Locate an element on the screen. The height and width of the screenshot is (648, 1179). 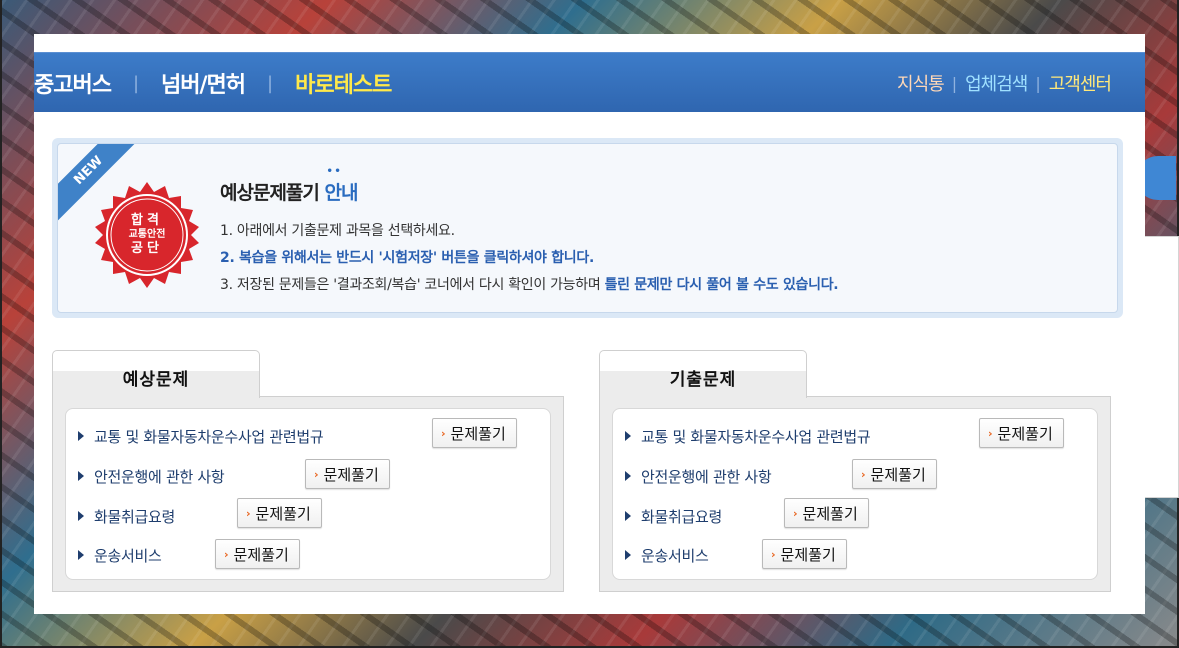
tab-past-exam: 기출문제 is located at coordinates (703, 374).